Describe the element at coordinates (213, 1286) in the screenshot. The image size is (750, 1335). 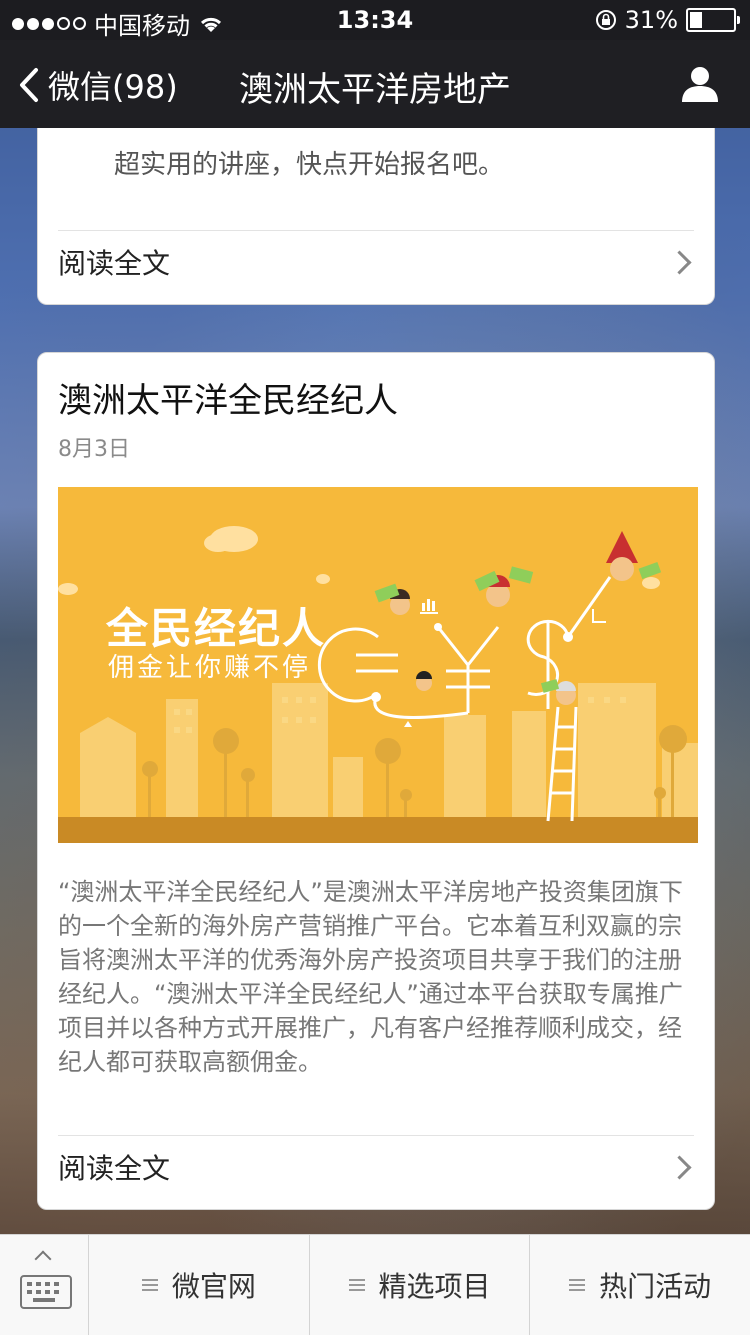
I see `menu-item-label: 微官网` at that location.